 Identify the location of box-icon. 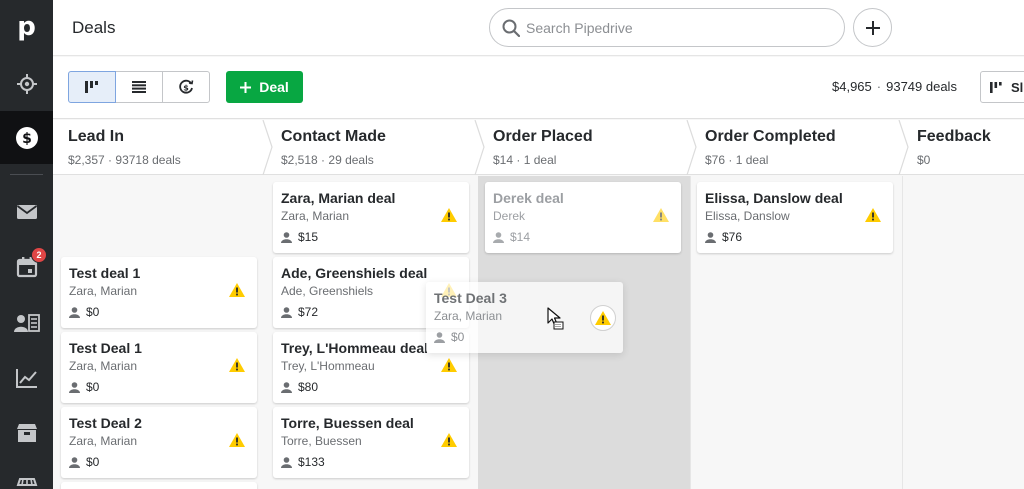
(26, 432).